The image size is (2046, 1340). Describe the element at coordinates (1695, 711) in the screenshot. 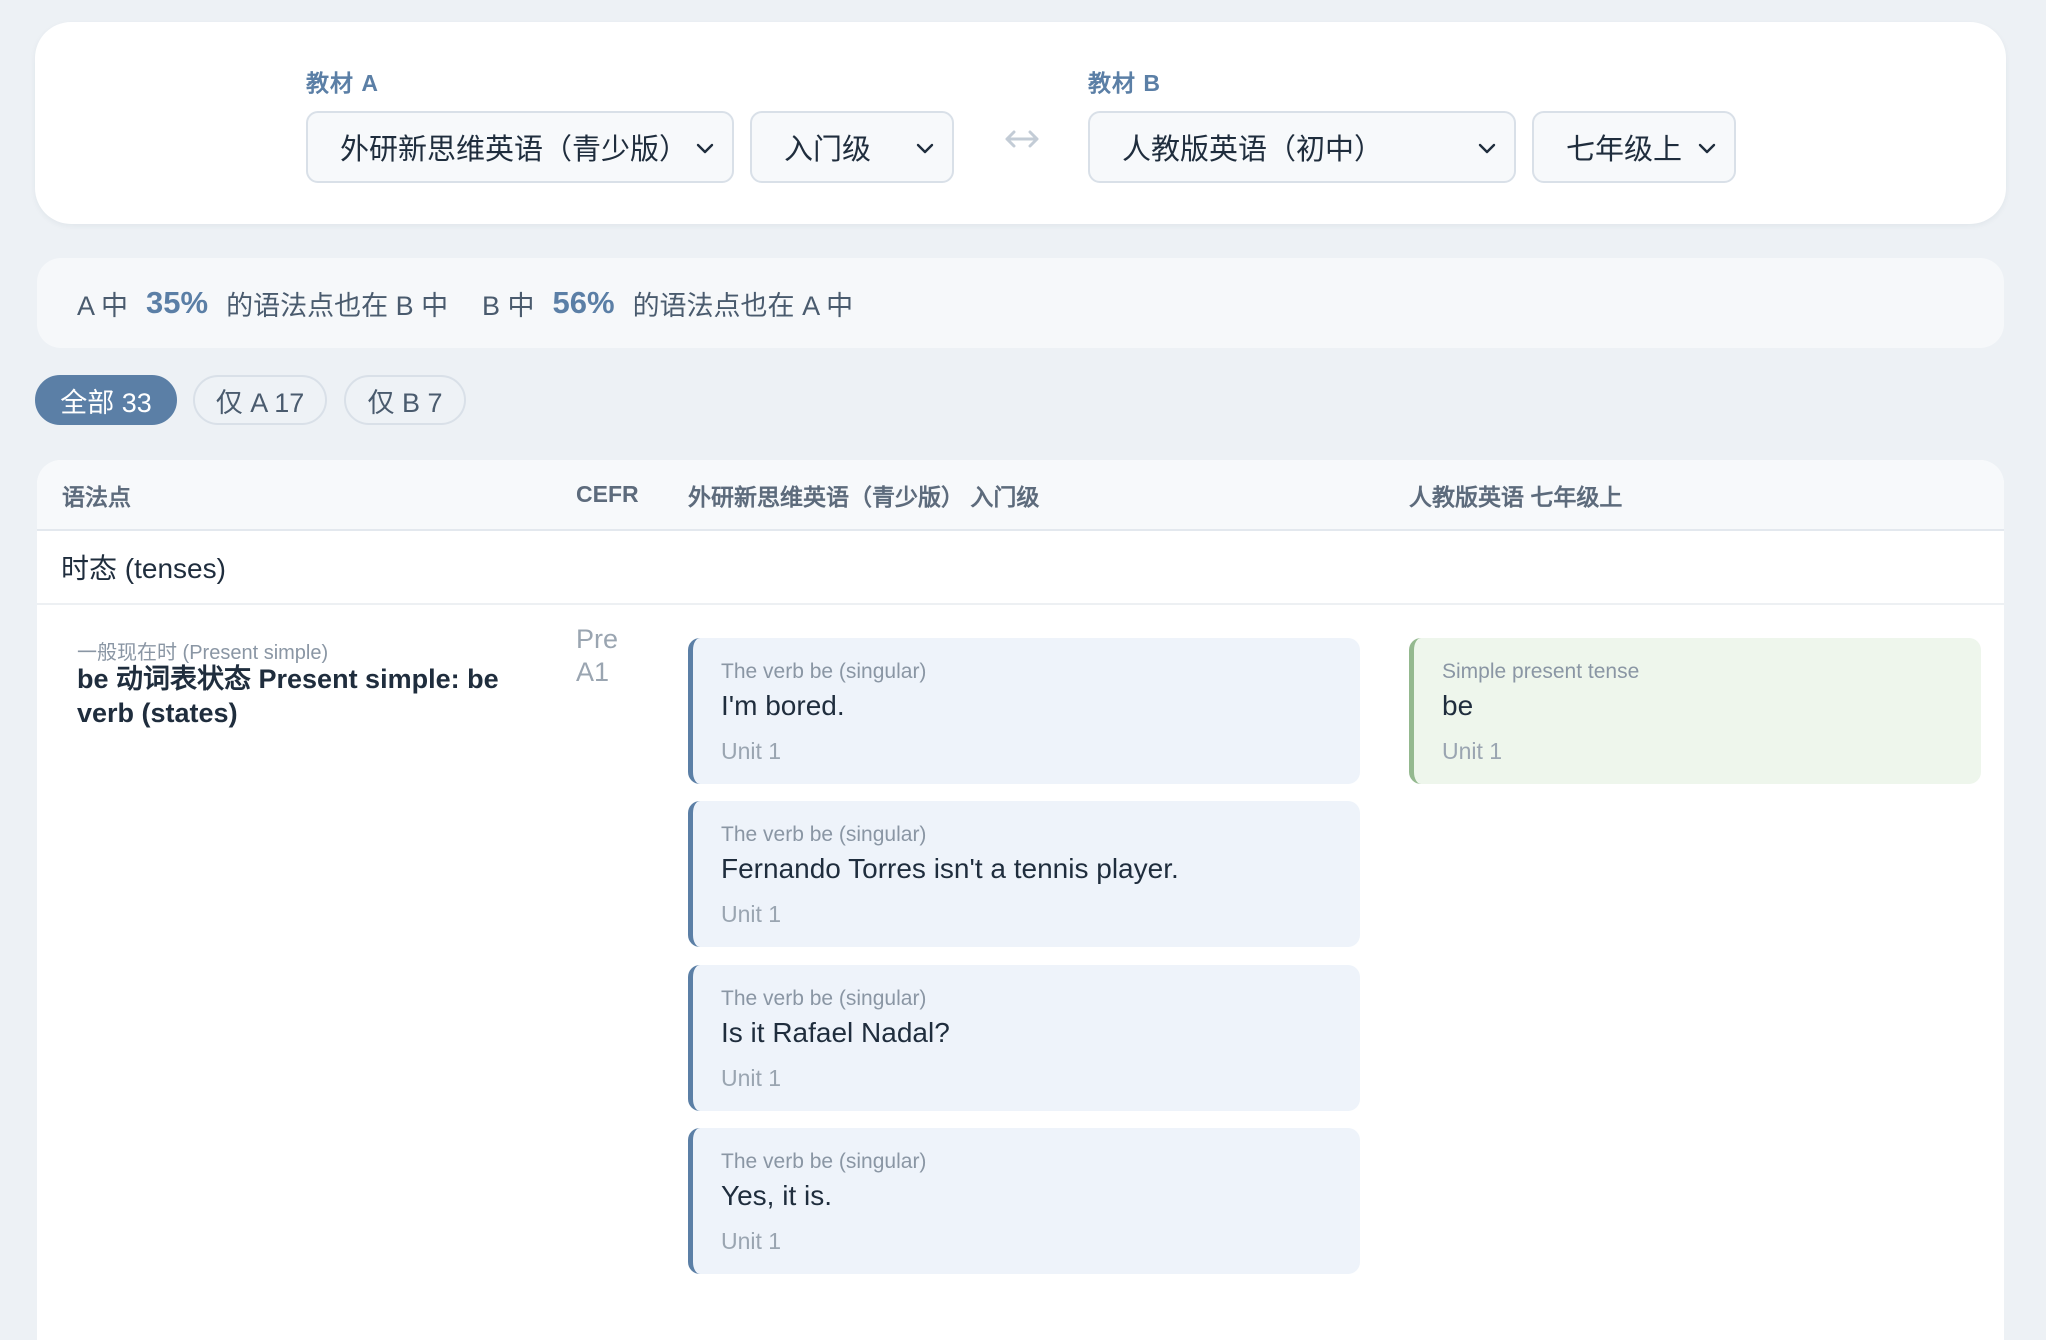

I see `example-card-b: Simple present tense be Unit 1` at that location.